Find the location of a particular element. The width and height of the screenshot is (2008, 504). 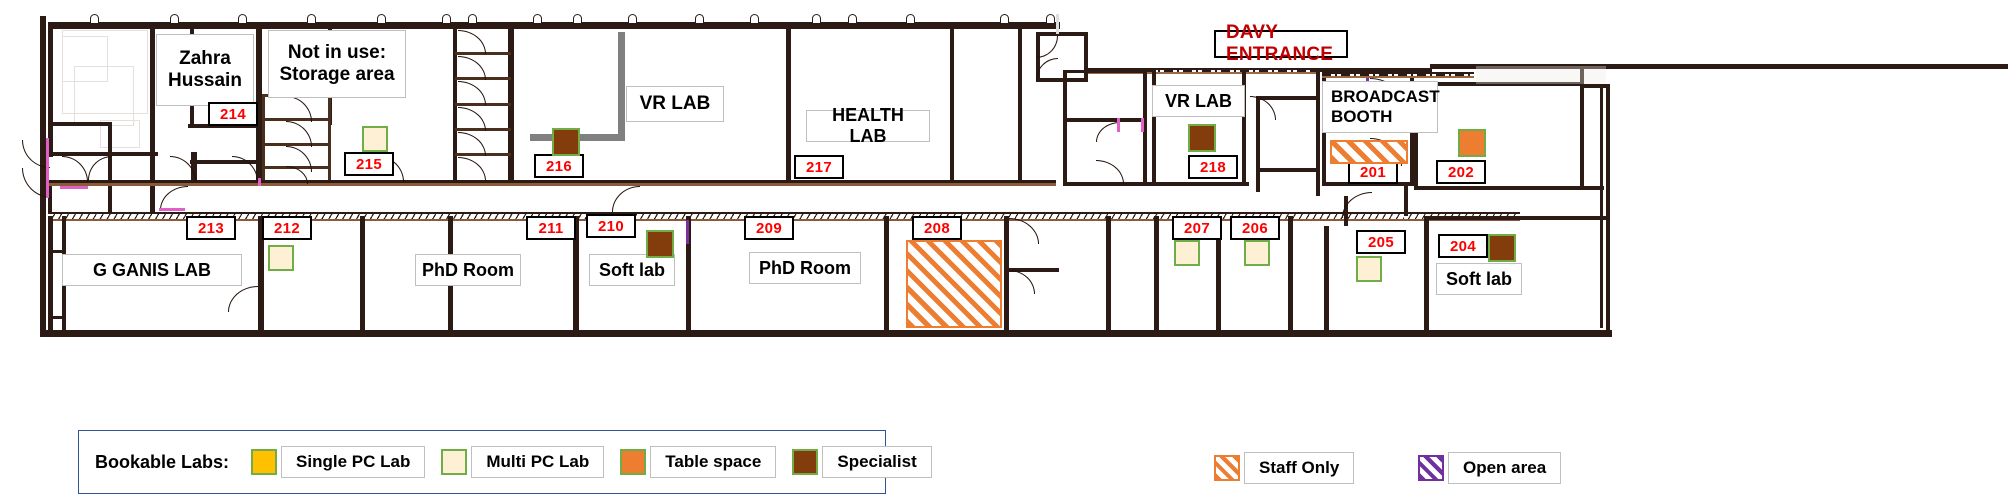

vr218-bottom is located at coordinates (1156, 184).